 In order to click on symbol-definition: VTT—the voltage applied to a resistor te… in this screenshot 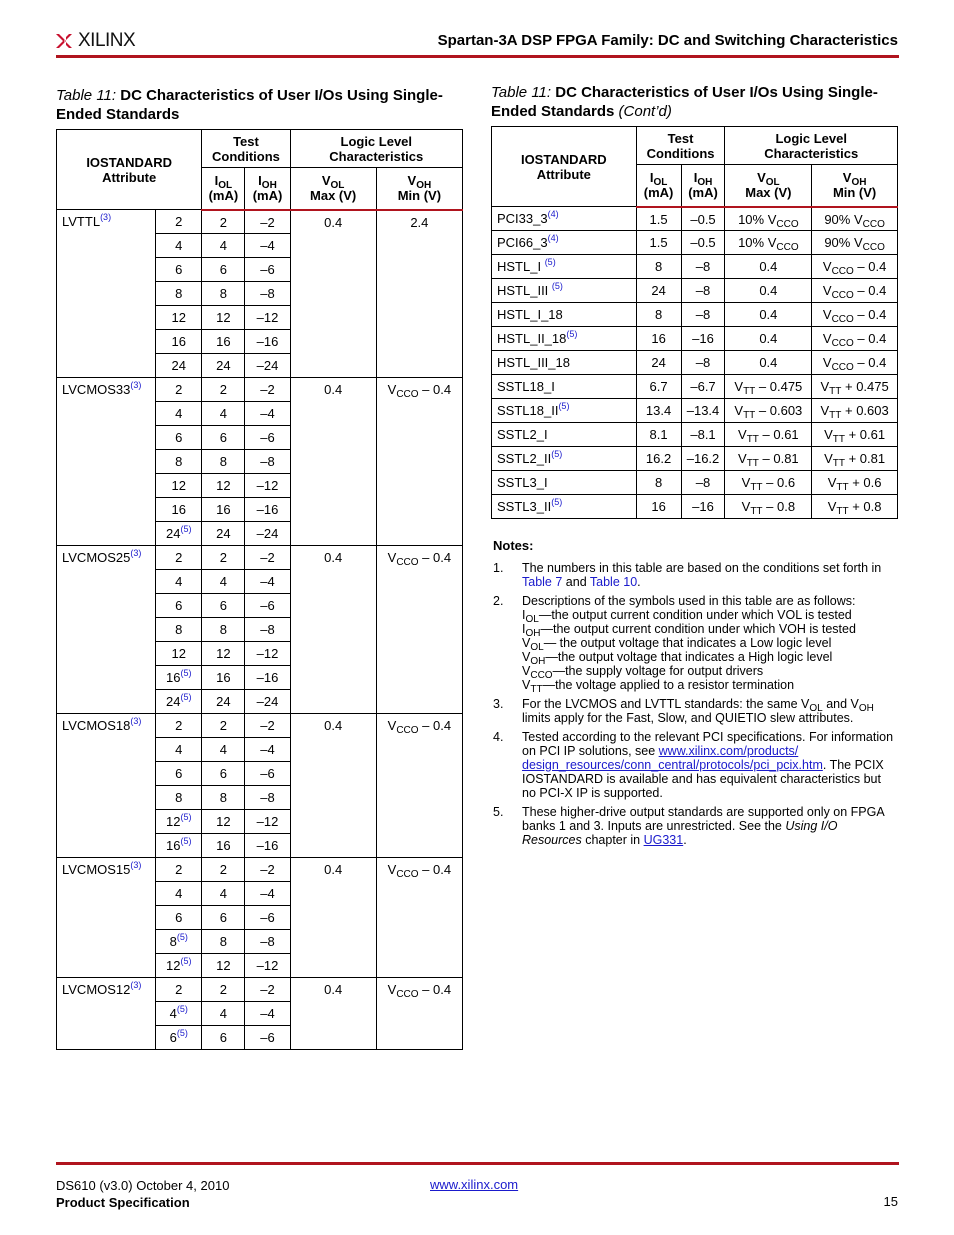, I will do `click(658, 686)`.